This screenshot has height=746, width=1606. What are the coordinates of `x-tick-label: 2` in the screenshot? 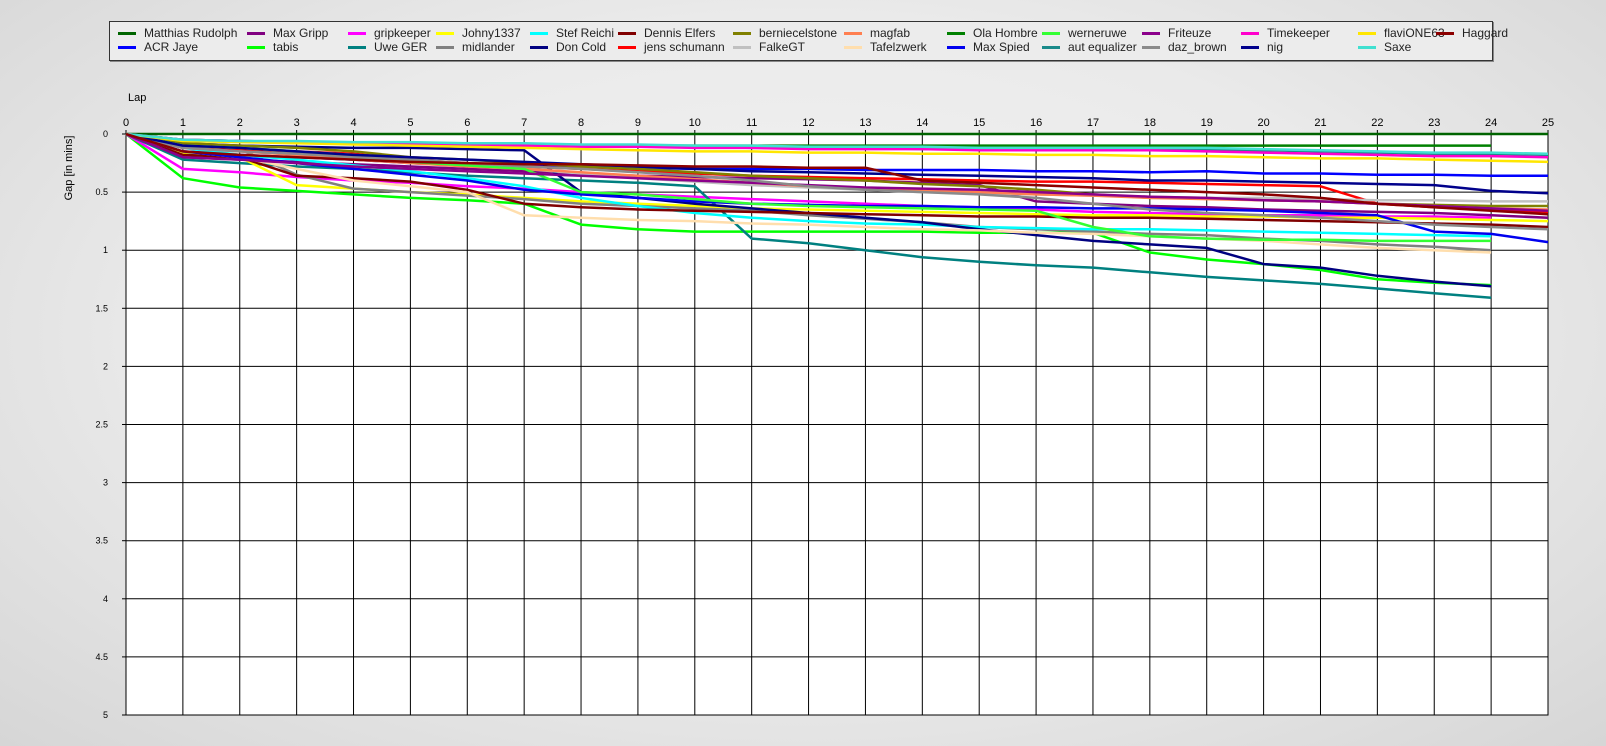 It's located at (240, 123).